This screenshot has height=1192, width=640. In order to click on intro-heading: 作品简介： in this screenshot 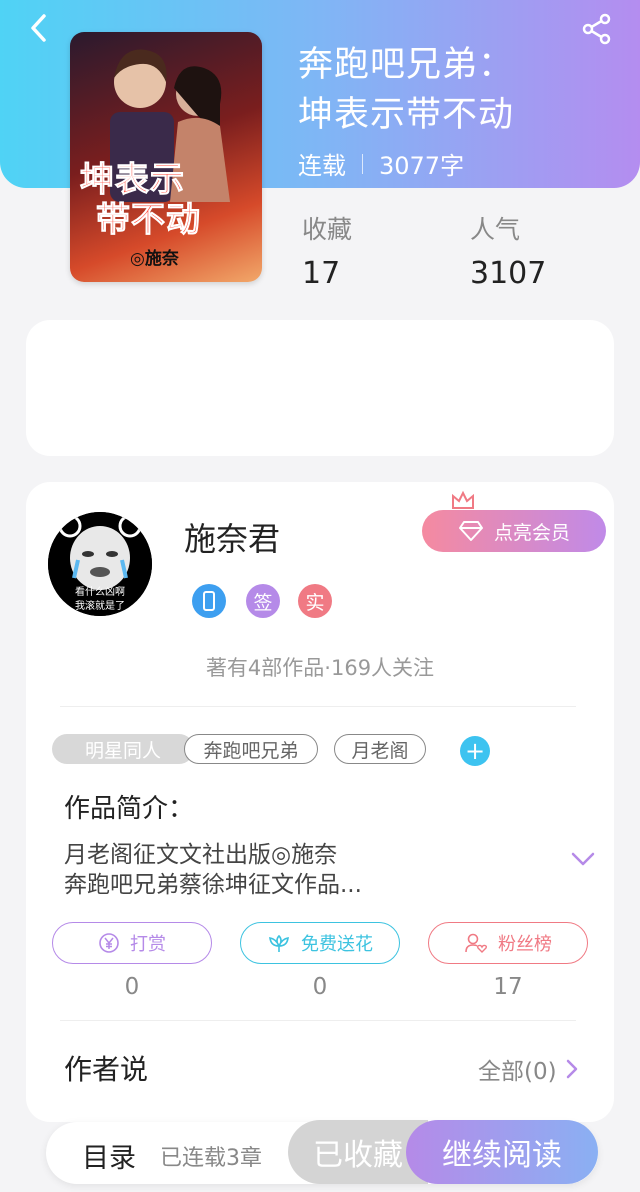, I will do `click(129, 809)`.